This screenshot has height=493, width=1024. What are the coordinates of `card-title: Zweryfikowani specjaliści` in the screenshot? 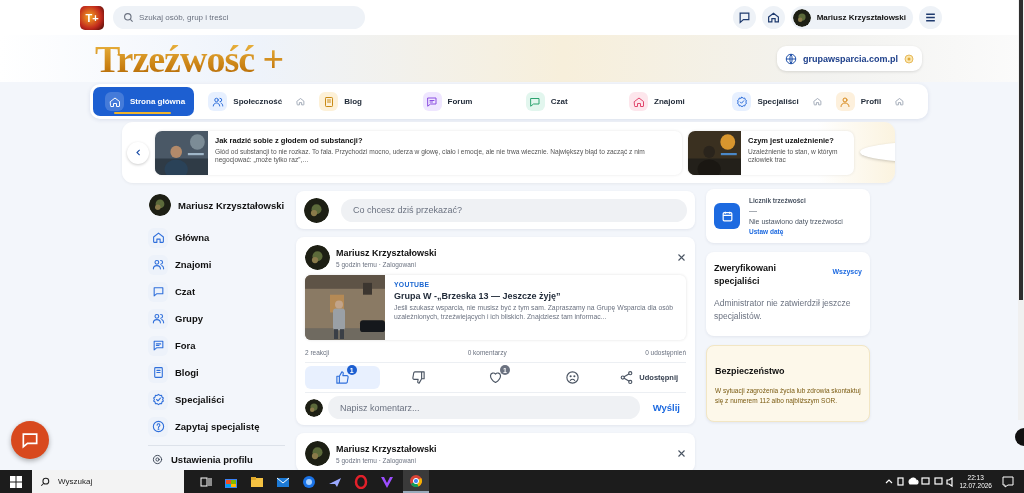 It's located at (745, 275).